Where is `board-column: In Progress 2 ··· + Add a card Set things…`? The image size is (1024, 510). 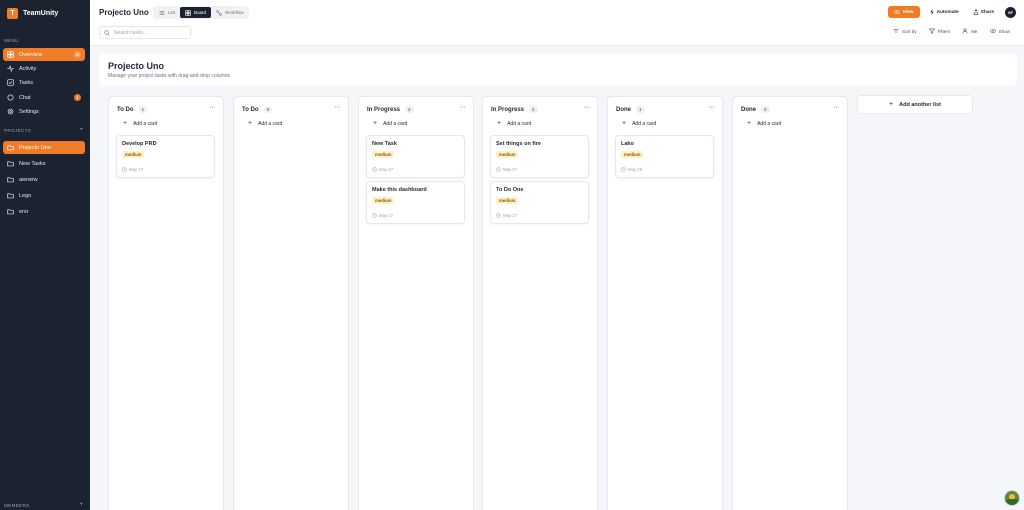 board-column: In Progress 2 ··· + Add a card Set things… is located at coordinates (540, 303).